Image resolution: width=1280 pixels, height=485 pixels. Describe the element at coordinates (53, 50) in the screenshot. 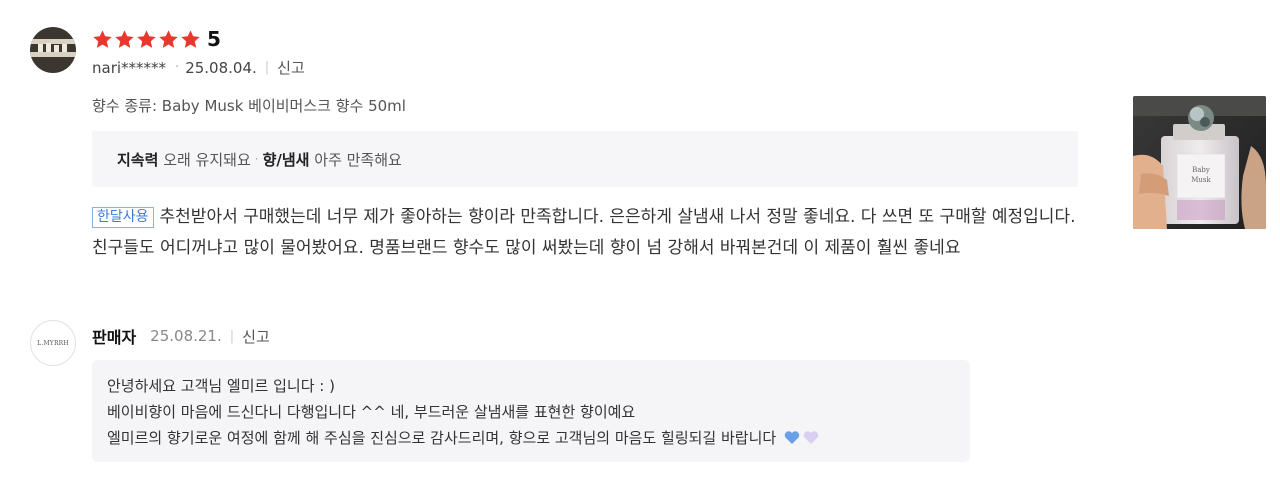

I see `reviewer-avatar` at that location.